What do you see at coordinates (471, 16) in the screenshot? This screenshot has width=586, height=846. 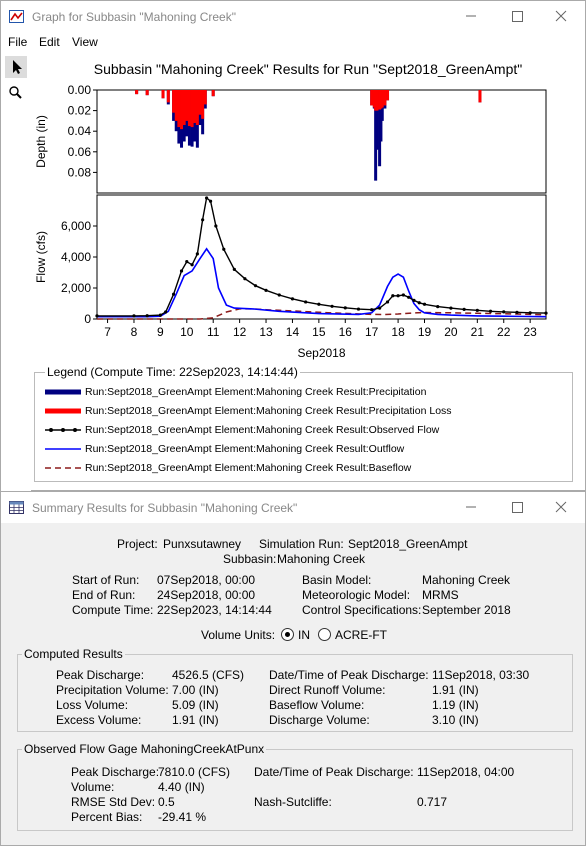 I see `minimize-button` at bounding box center [471, 16].